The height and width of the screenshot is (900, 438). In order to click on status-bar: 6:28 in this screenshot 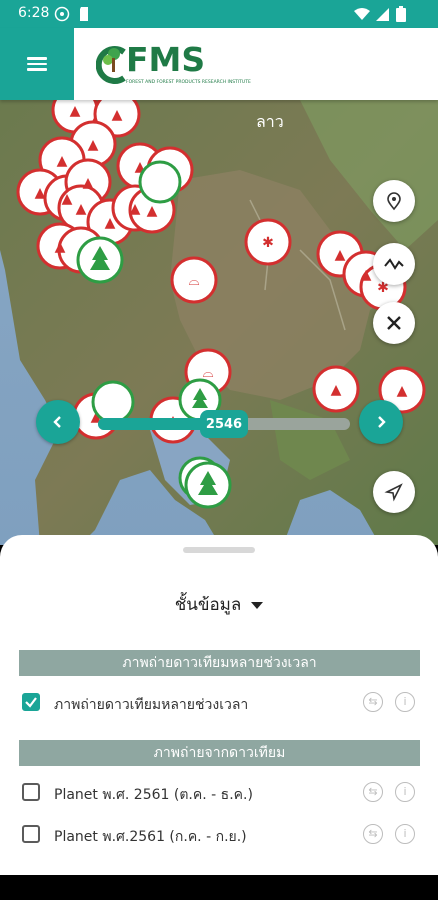, I will do `click(219, 14)`.